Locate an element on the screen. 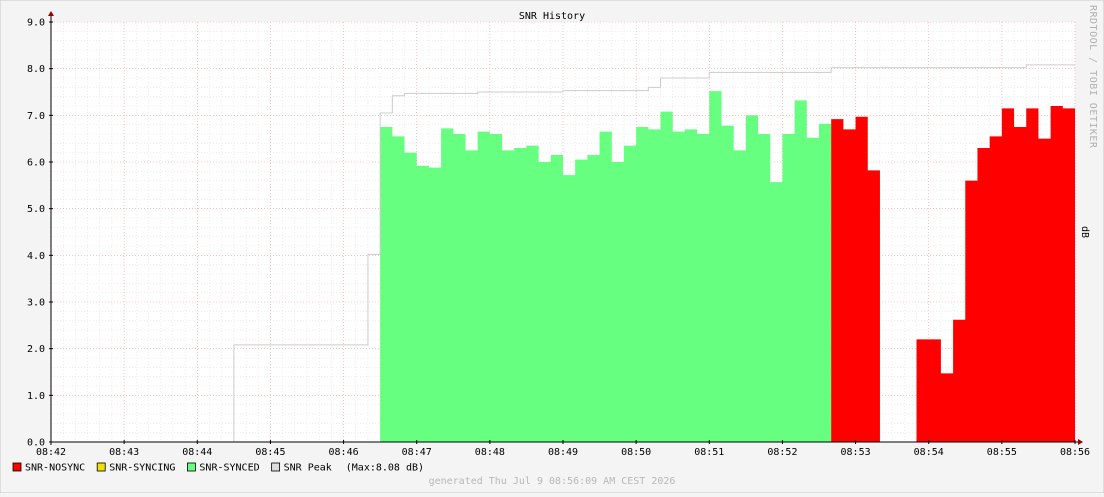 This screenshot has height=497, width=1104. x-tick-label: 08:48 is located at coordinates (490, 452).